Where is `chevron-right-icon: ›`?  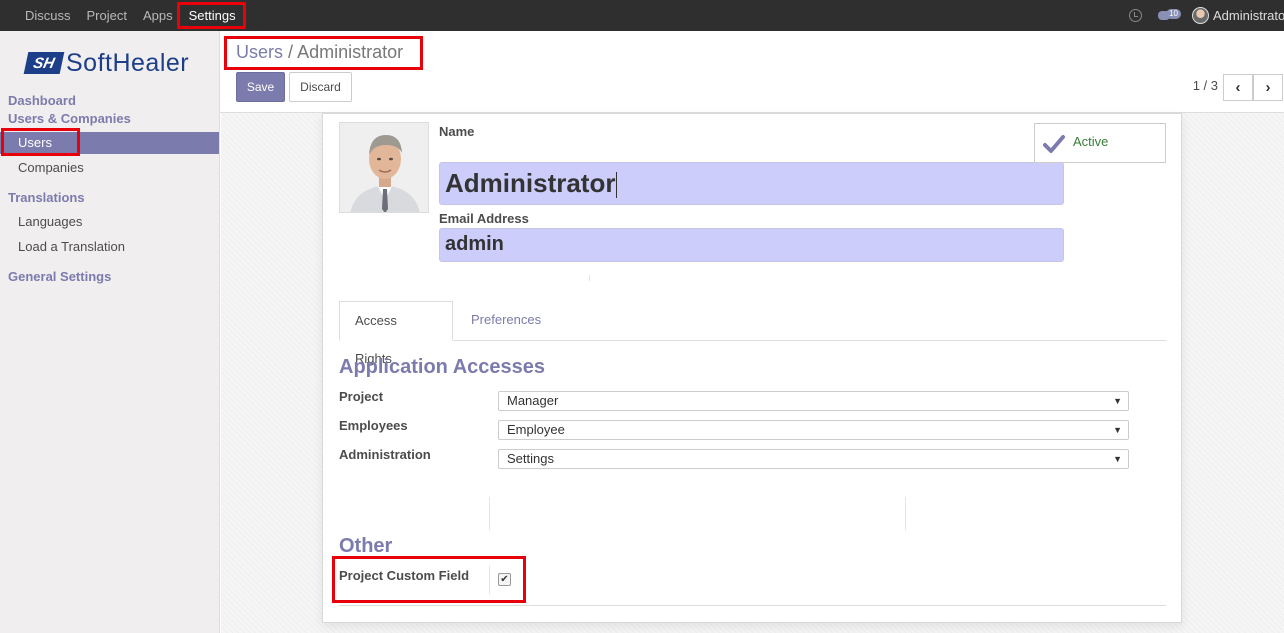
chevron-right-icon: › is located at coordinates (1268, 87).